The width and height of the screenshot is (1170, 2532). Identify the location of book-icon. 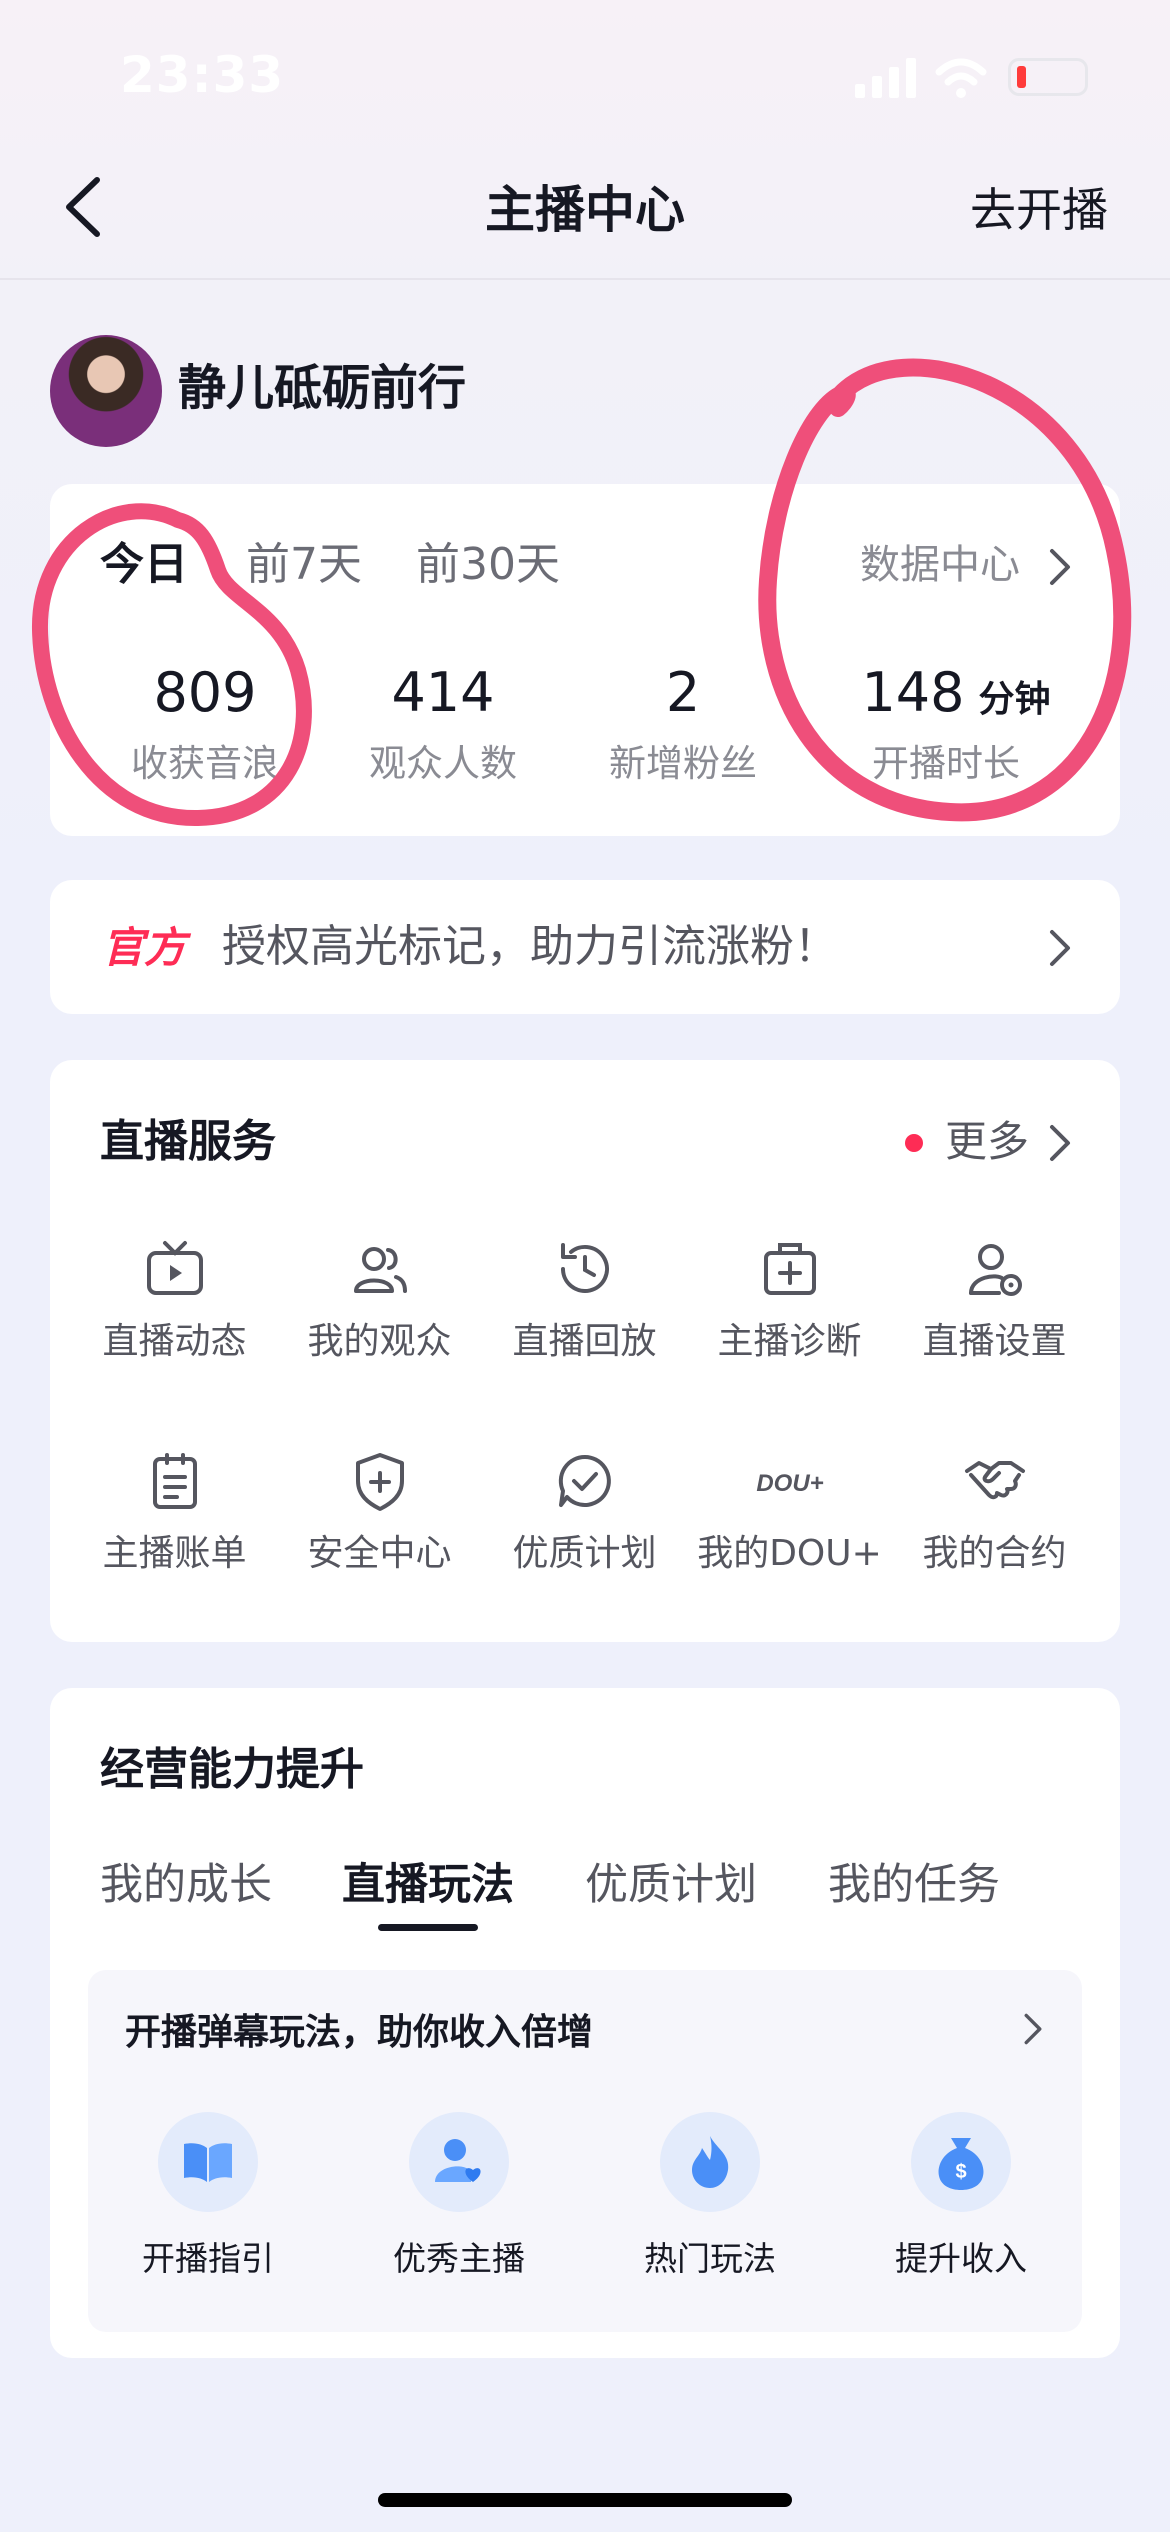
(208, 2162).